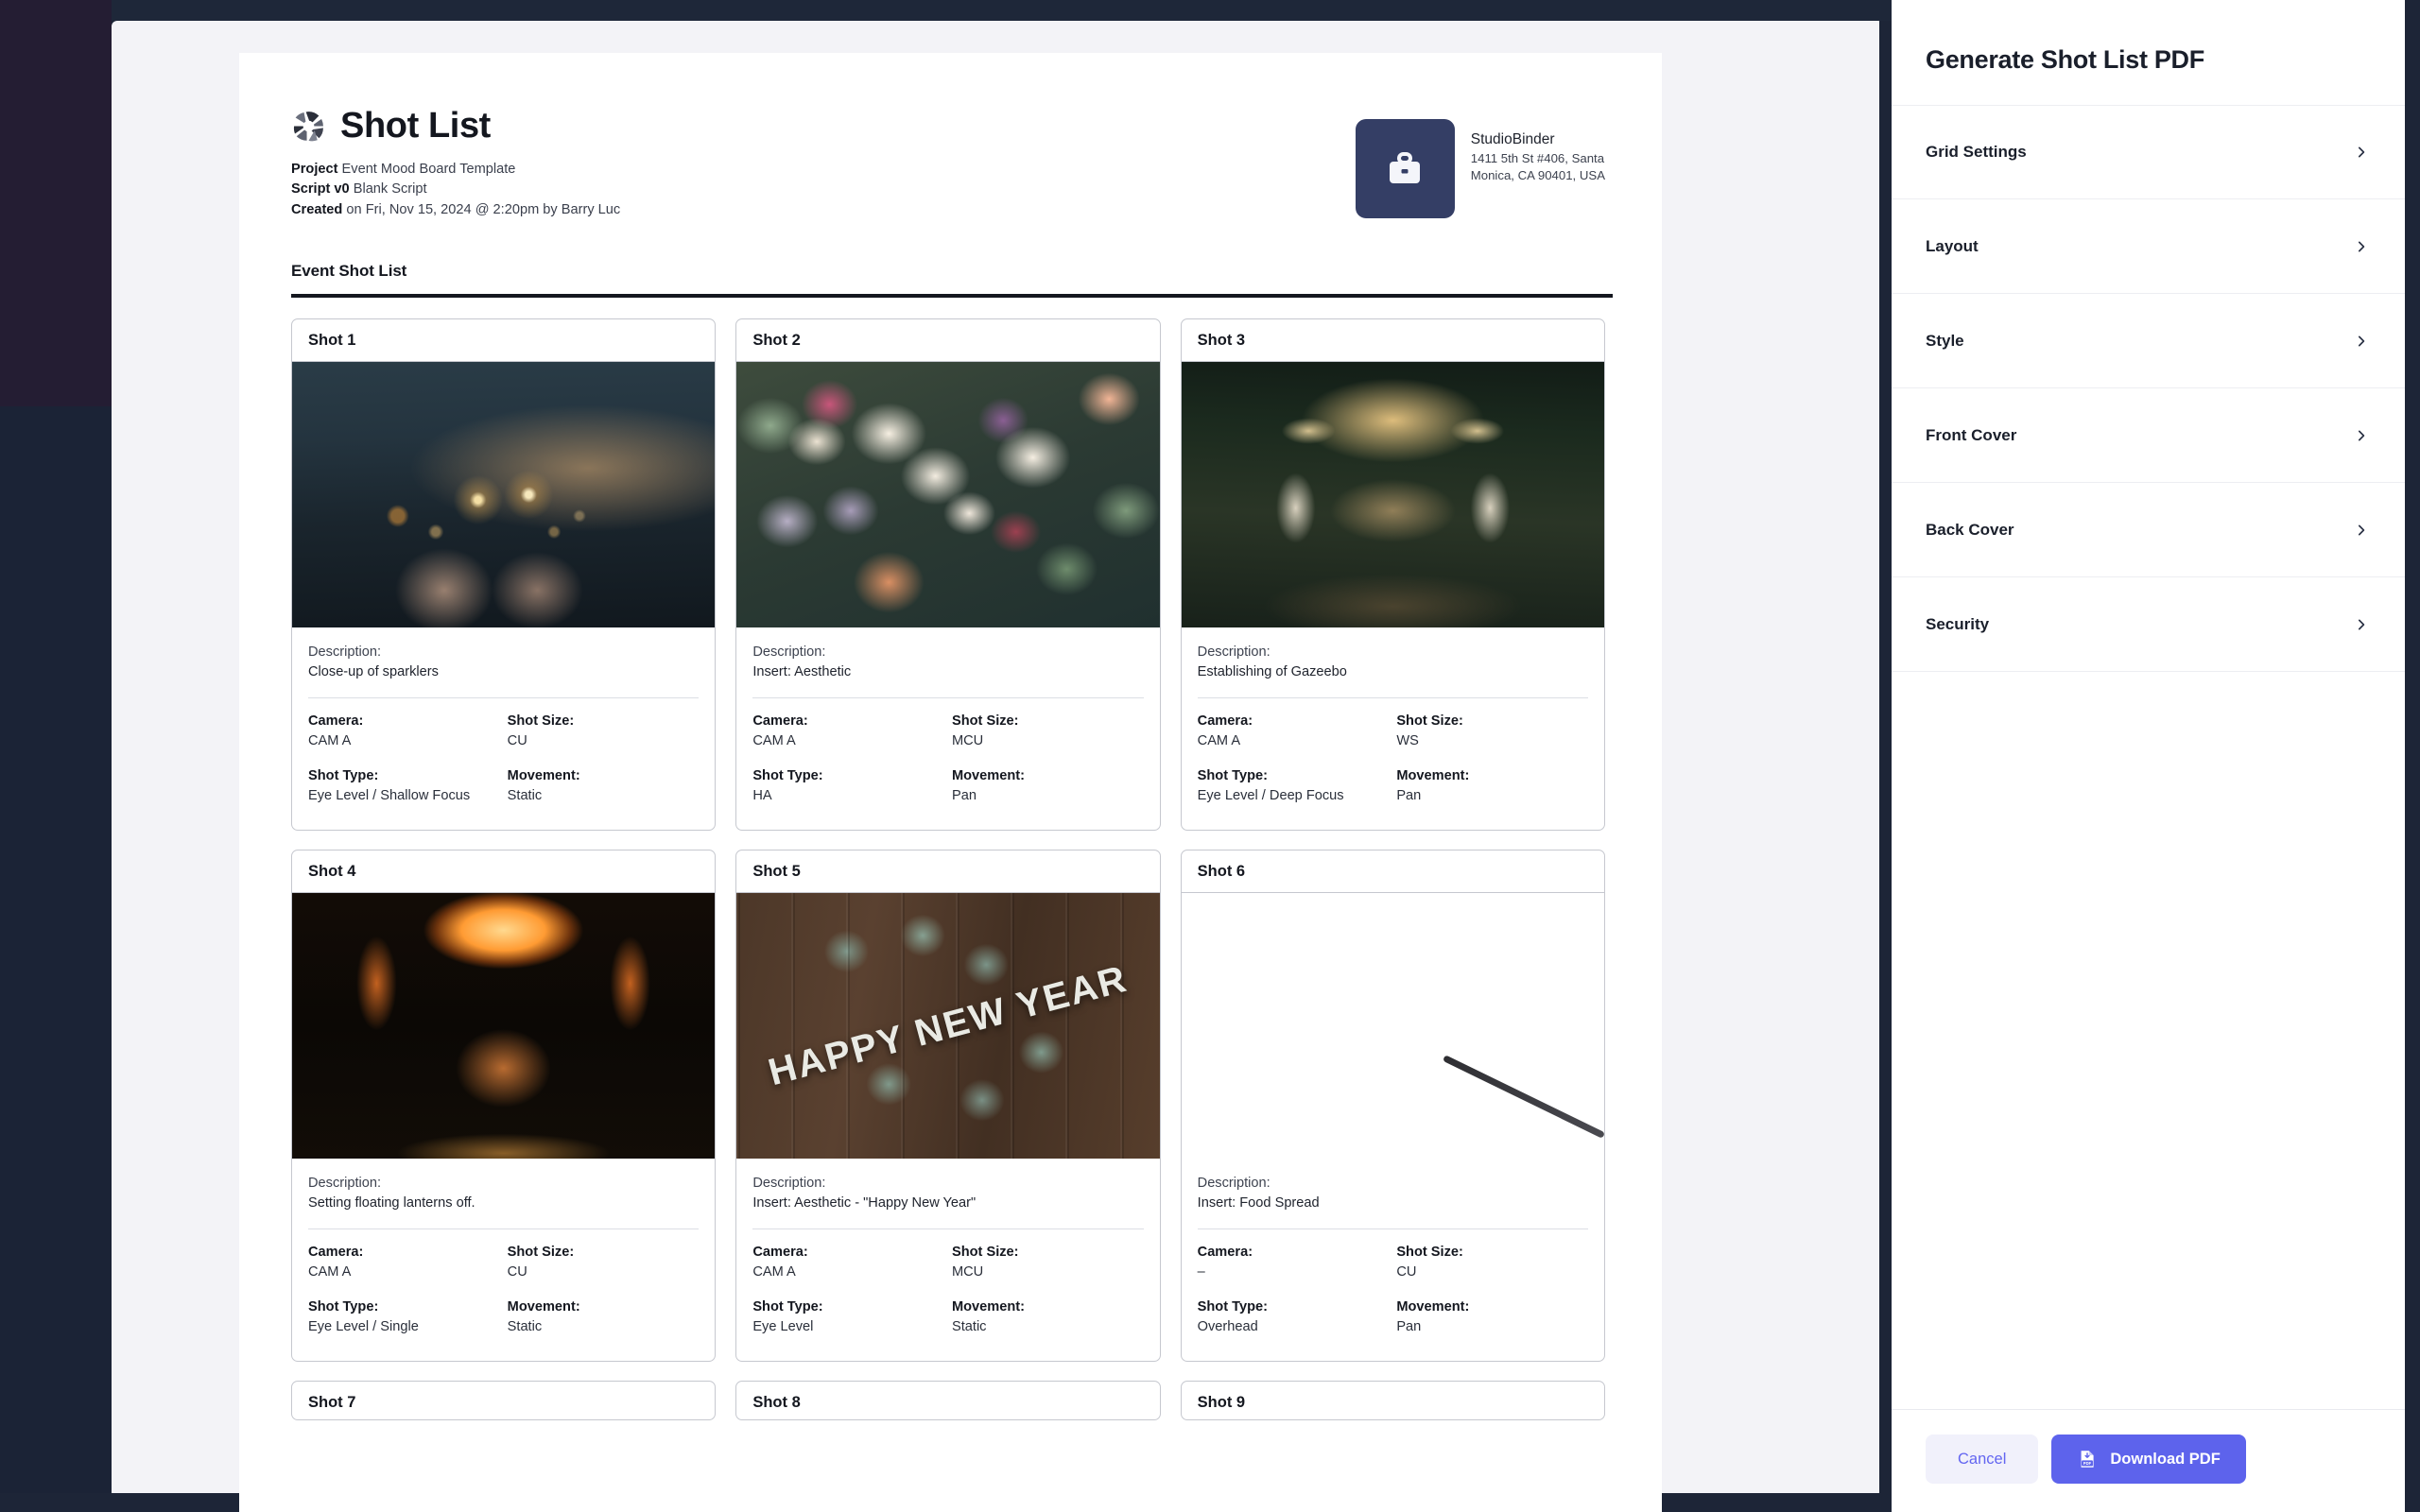 The height and width of the screenshot is (1512, 2420). I want to click on panel-row-style: Style, so click(2148, 341).